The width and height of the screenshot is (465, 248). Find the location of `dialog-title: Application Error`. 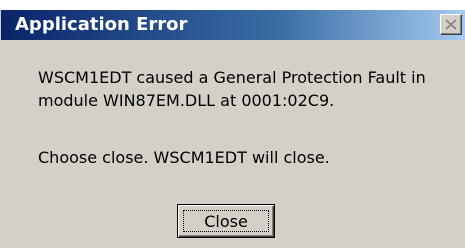

dialog-title: Application Error is located at coordinates (101, 24).